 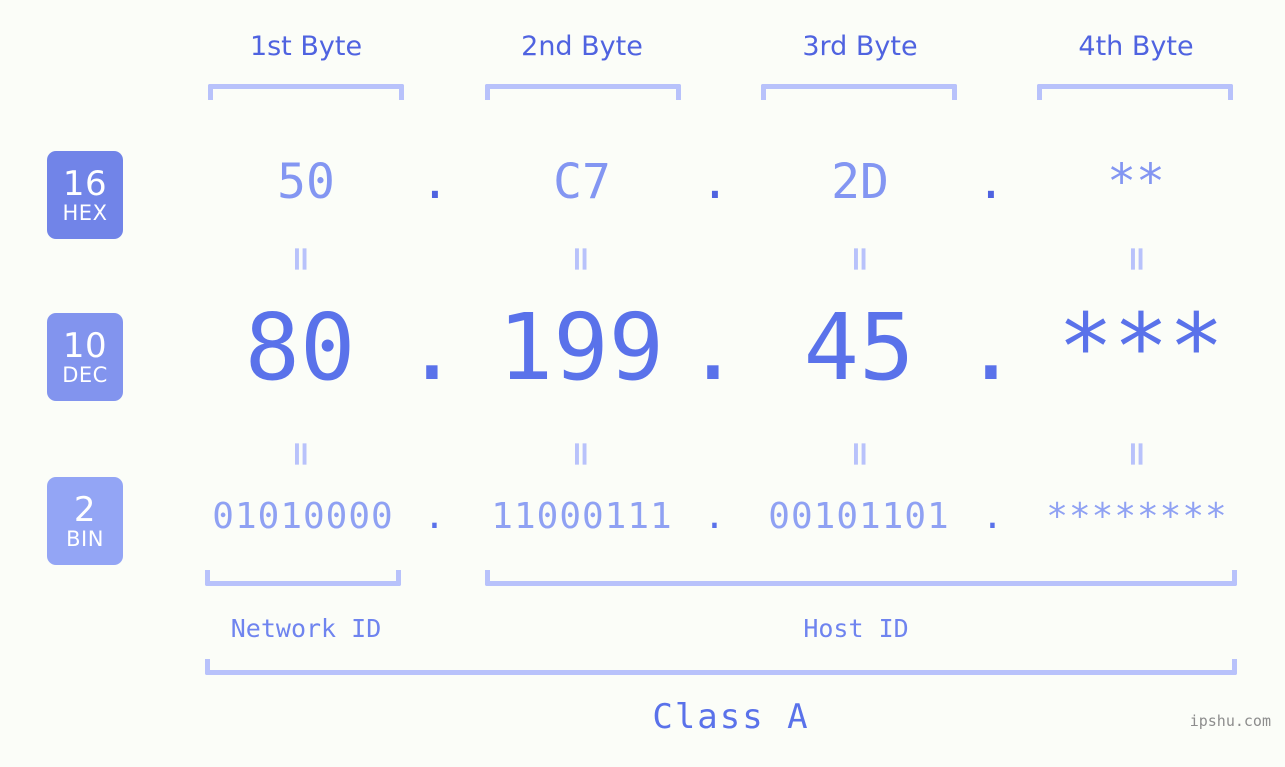 I want to click on dec-byte-1: 80, so click(x=300, y=347).